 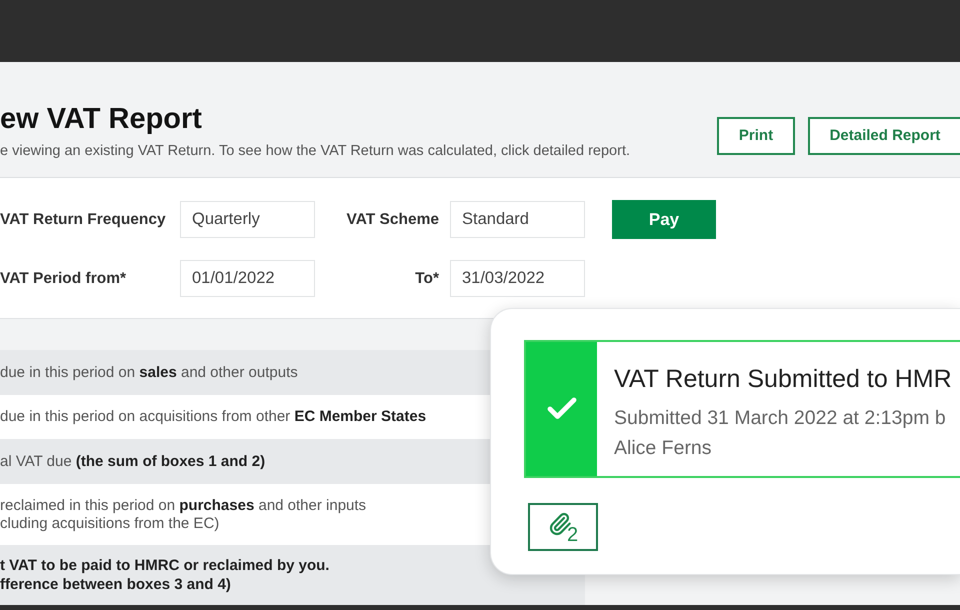 I want to click on input-field: Standard, so click(x=517, y=219).